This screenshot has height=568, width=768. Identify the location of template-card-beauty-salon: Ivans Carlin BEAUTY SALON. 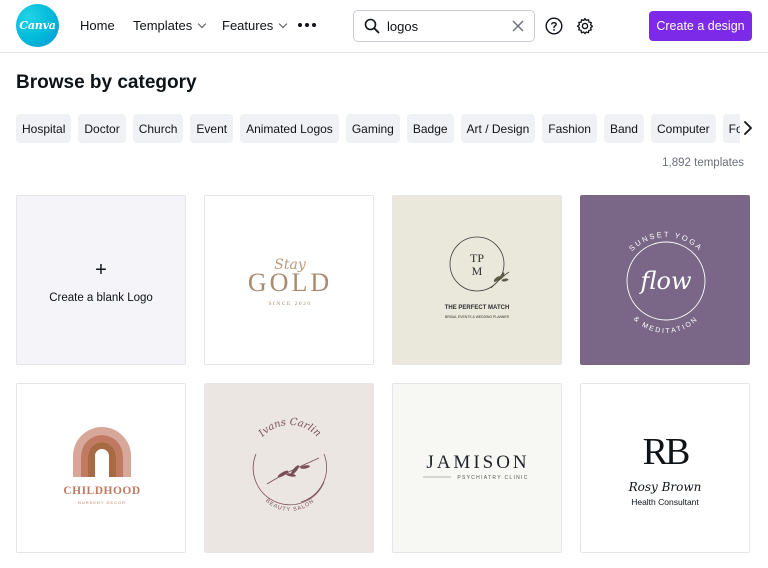
(289, 468).